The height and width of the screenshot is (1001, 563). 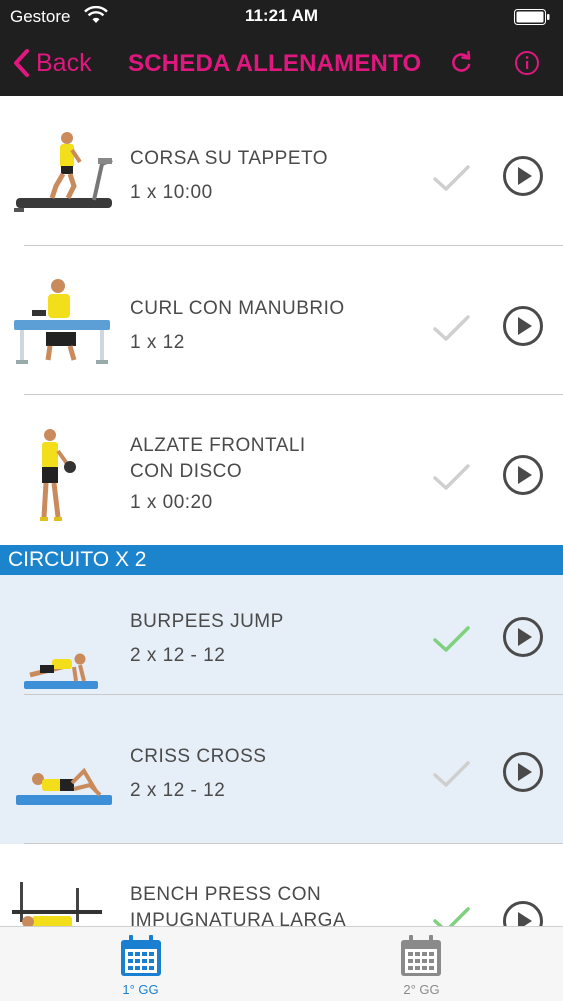 I want to click on navigation-bar: Back SCHEDA ALLENAMENTO, so click(x=281, y=65).